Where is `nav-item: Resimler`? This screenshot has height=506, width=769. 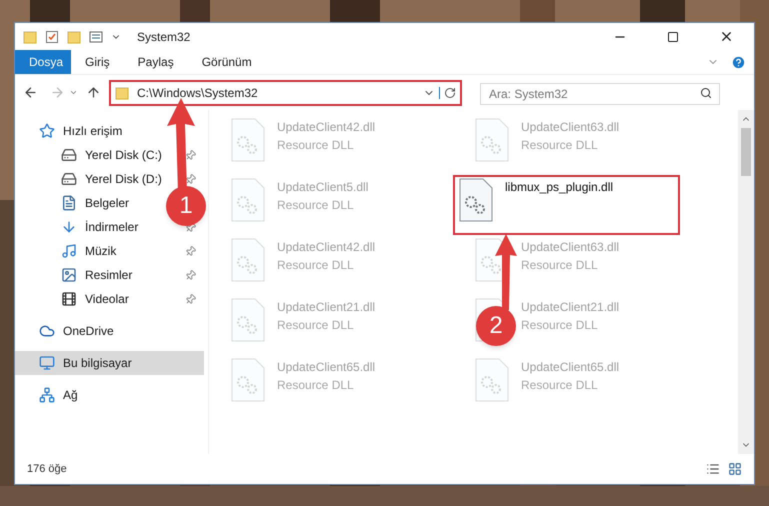
nav-item: Resimler is located at coordinates (96, 275).